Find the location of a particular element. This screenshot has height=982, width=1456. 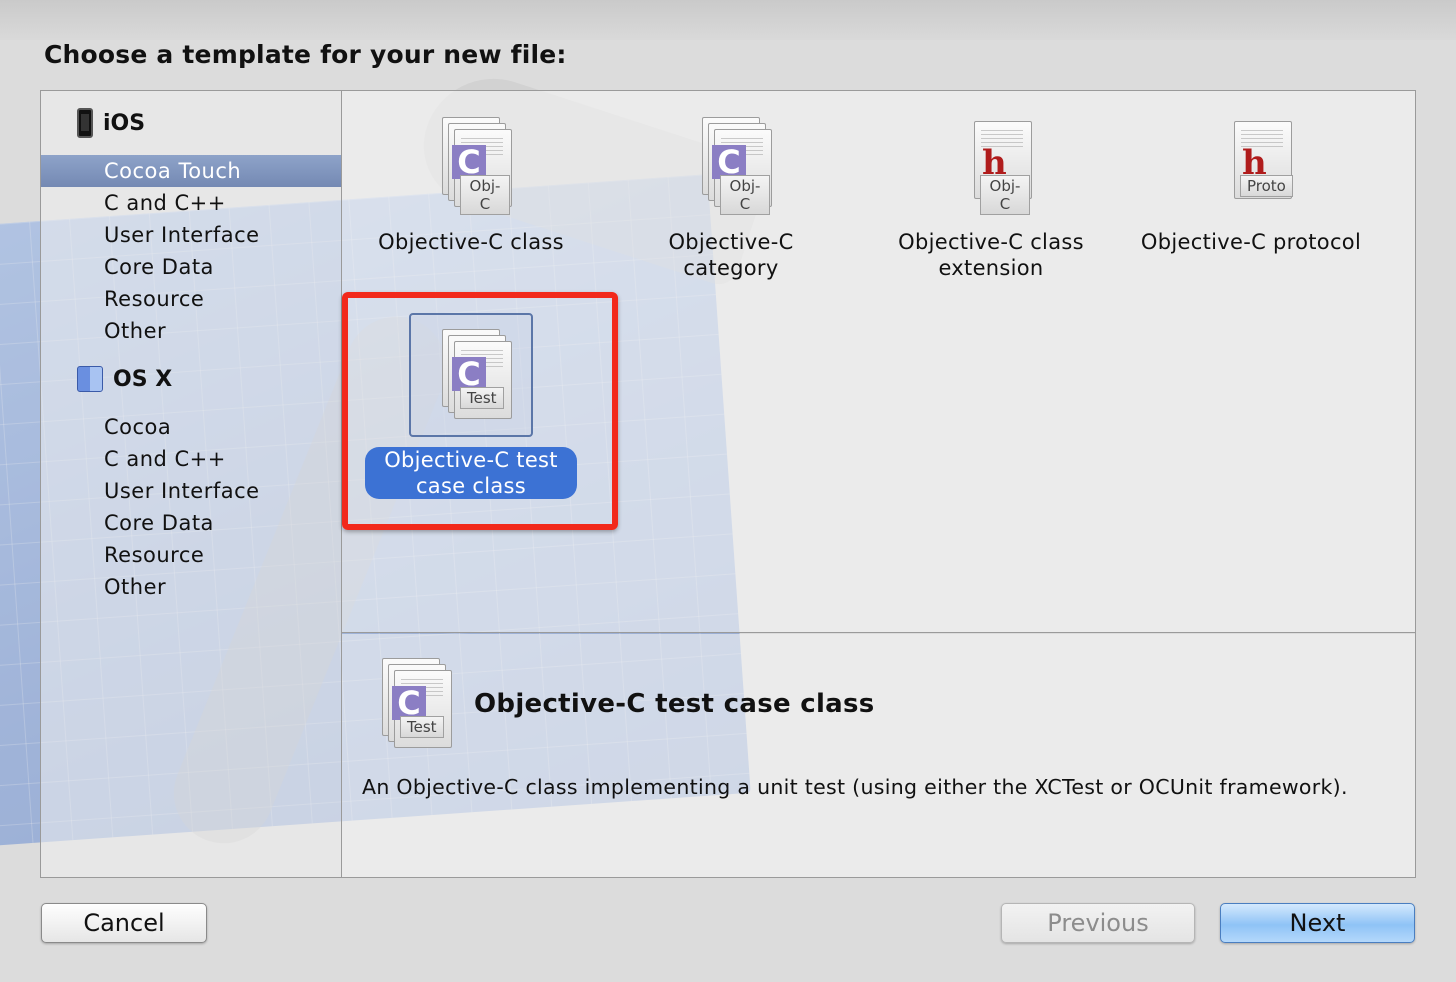

template-label: Objective-C class extension is located at coordinates (991, 255).